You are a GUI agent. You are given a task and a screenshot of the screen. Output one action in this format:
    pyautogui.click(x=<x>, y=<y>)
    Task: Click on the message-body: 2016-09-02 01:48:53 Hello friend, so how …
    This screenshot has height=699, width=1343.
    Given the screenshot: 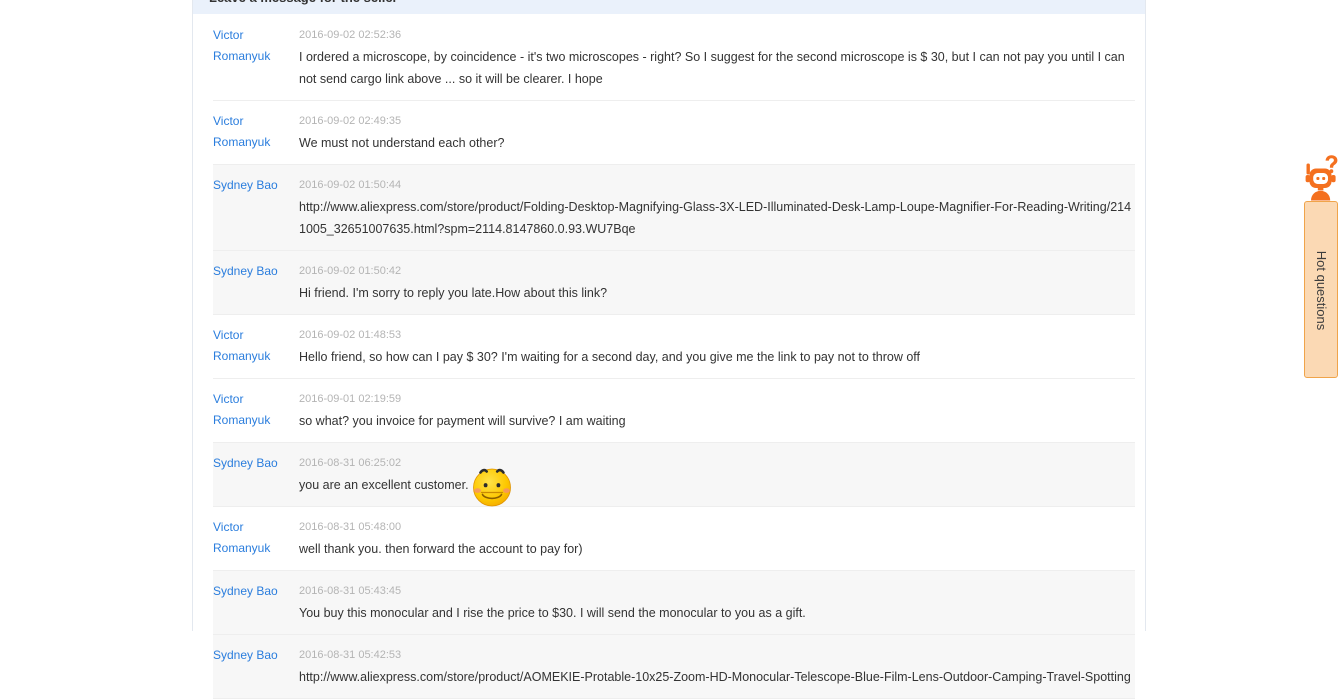 What is the action you would take?
    pyautogui.click(x=717, y=346)
    